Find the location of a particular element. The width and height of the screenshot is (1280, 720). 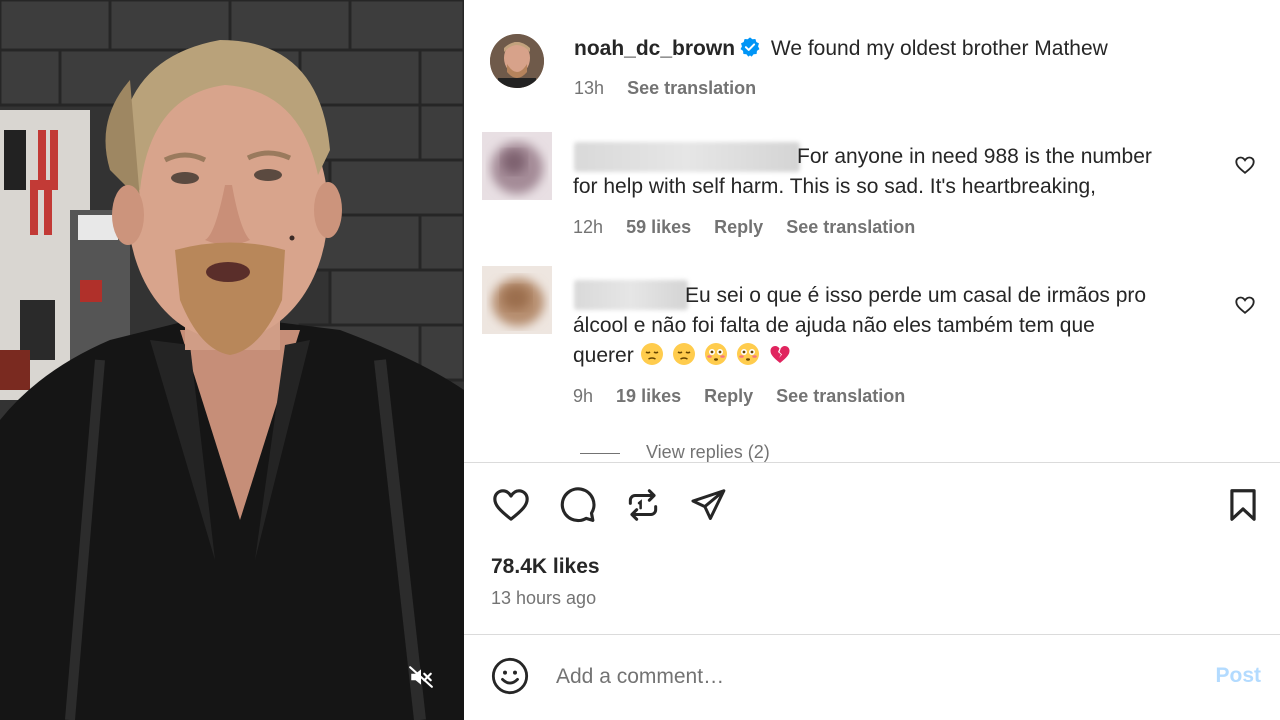

post-likes-count: 78.4K likes is located at coordinates (545, 567).